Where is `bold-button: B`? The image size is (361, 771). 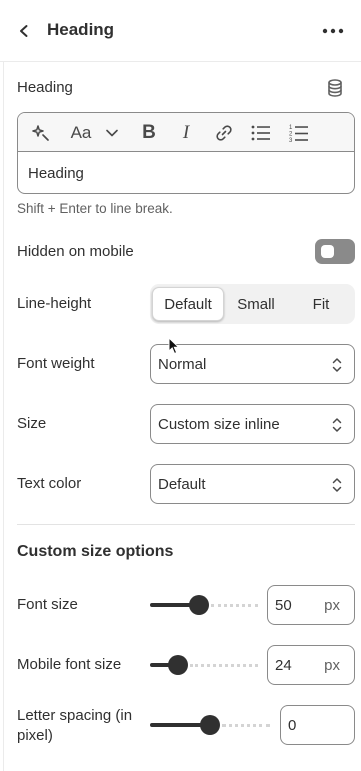 bold-button: B is located at coordinates (149, 133).